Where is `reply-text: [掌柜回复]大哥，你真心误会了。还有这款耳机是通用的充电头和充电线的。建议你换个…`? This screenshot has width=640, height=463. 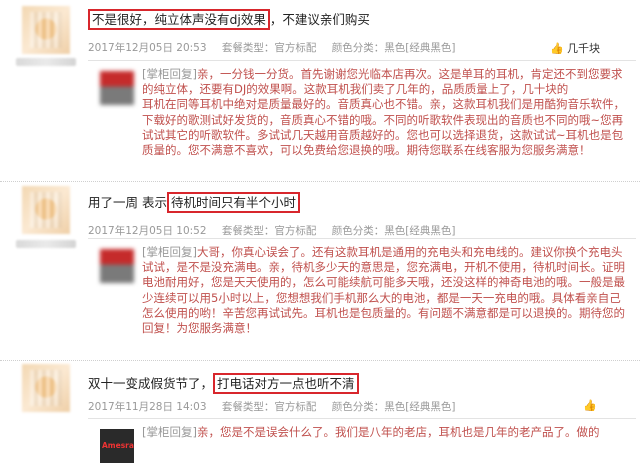 reply-text: [掌柜回复]大哥，你真心误会了。还有这款耳机是通用的充电头和充电线的。建议你换个… is located at coordinates (385, 290).